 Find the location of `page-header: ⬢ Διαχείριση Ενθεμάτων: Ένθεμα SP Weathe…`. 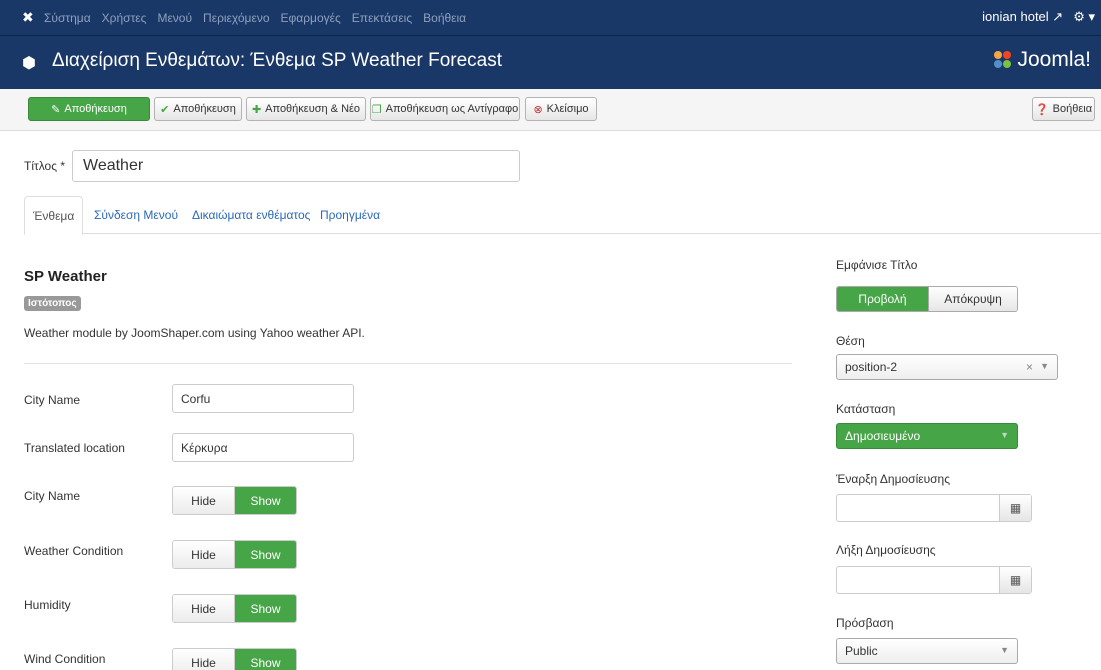

page-header: ⬢ Διαχείριση Ενθεμάτων: Ένθεμα SP Weathe… is located at coordinates (550, 62).